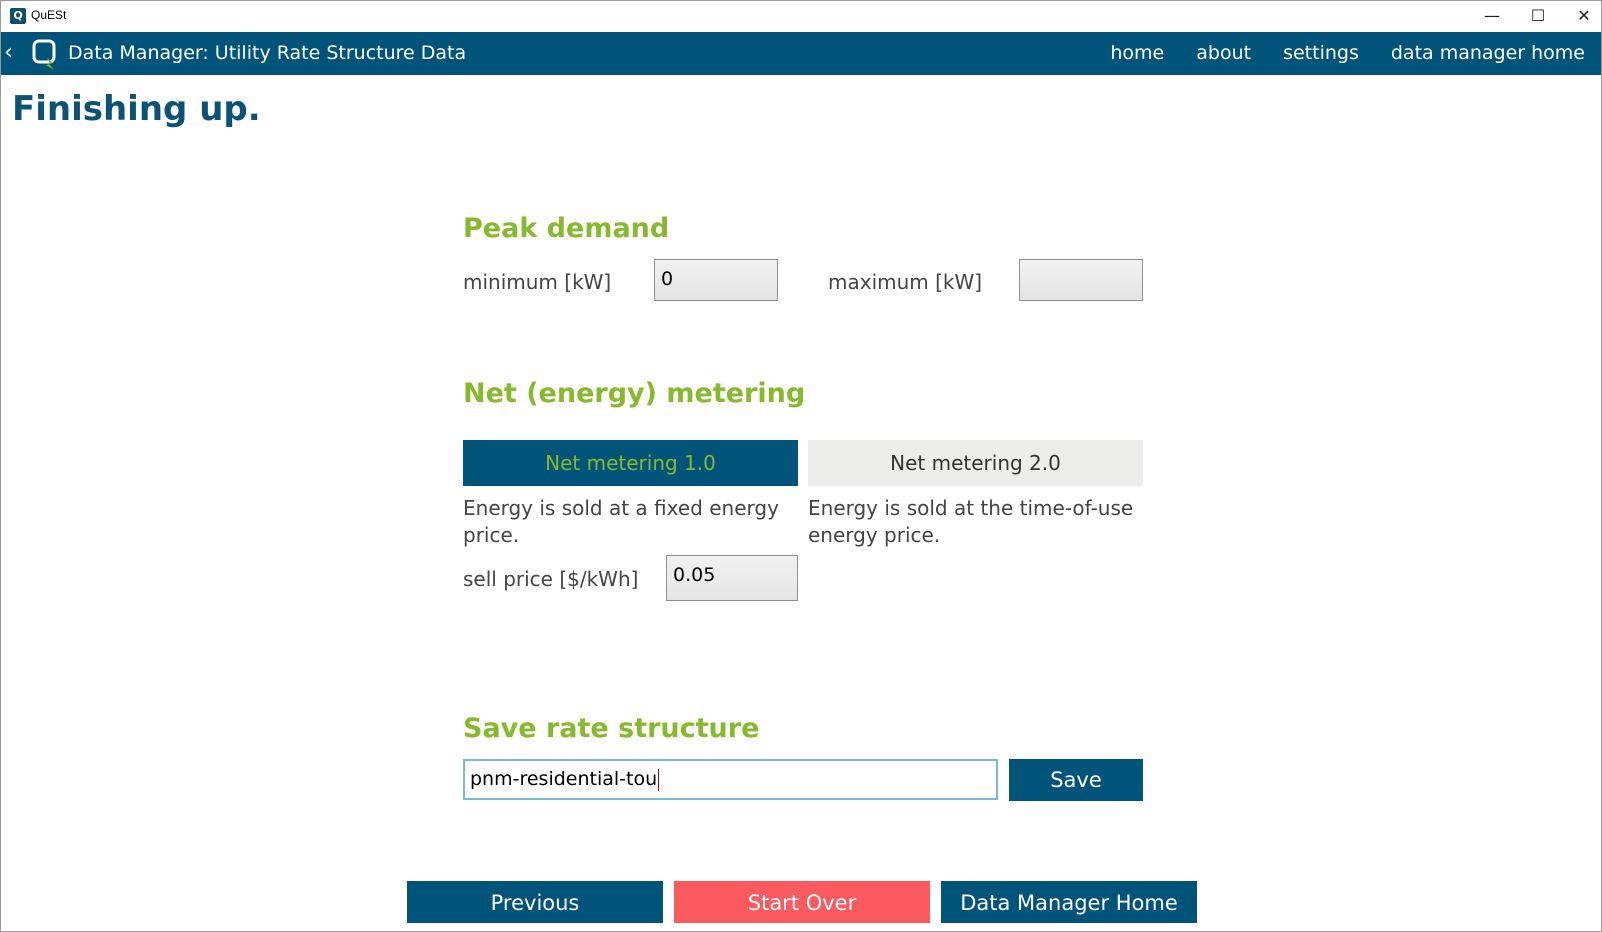 The width and height of the screenshot is (1602, 932). I want to click on previous-button: Previous, so click(535, 902).